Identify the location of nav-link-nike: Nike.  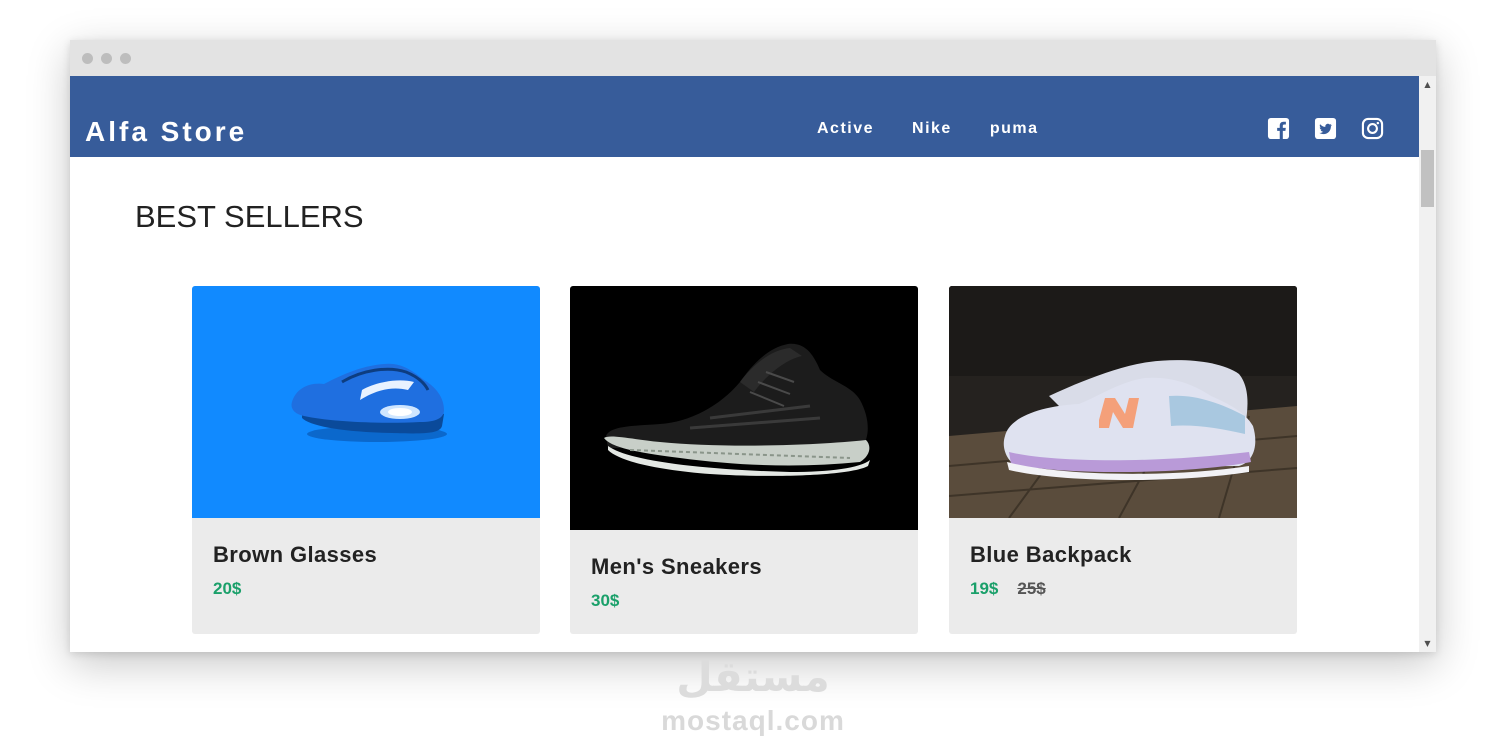
(932, 129).